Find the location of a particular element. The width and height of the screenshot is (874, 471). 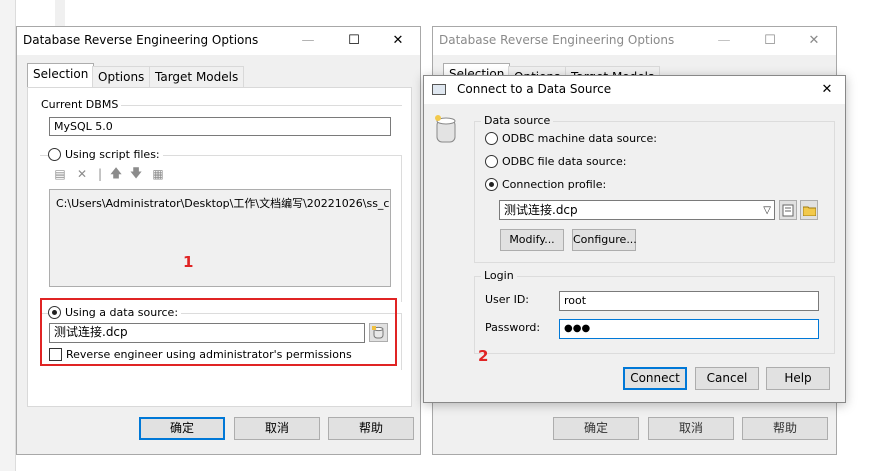

browse-file-icon: ▦ is located at coordinates (158, 174).